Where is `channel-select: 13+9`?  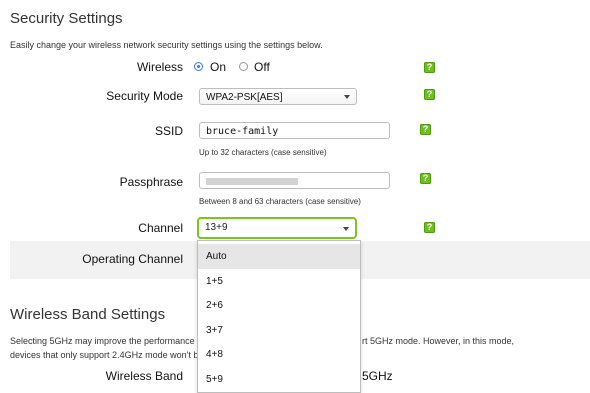
channel-select: 13+9 is located at coordinates (277, 228).